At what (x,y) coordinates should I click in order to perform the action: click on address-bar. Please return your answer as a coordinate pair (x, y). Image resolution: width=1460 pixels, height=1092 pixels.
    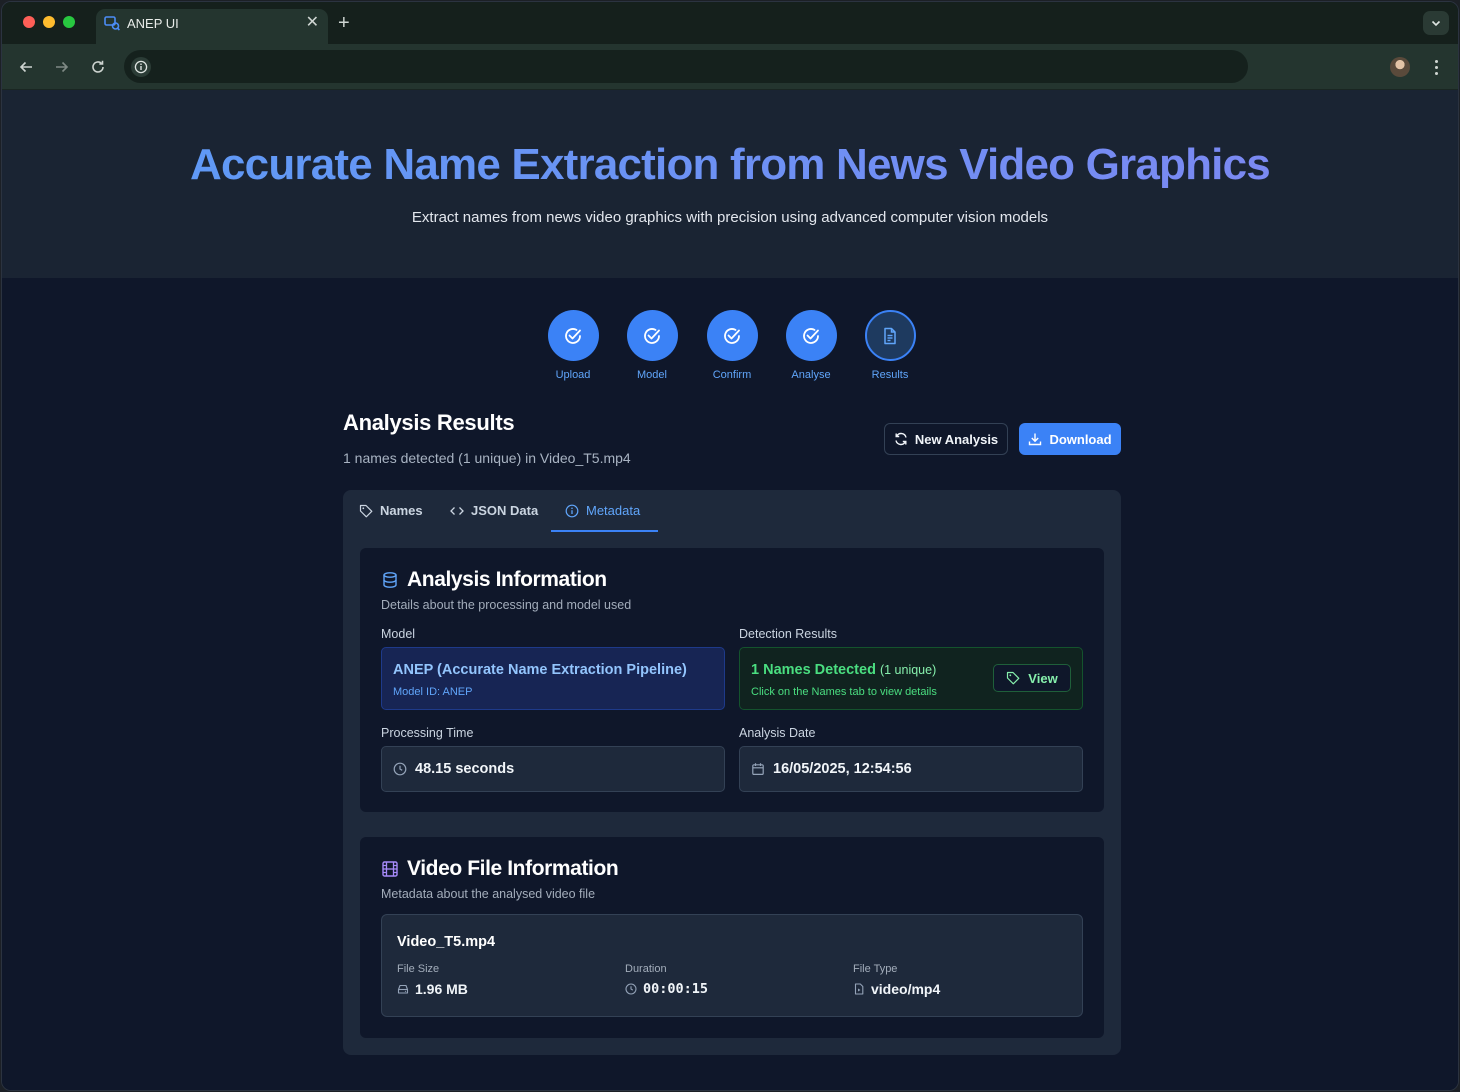
    Looking at the image, I should click on (686, 66).